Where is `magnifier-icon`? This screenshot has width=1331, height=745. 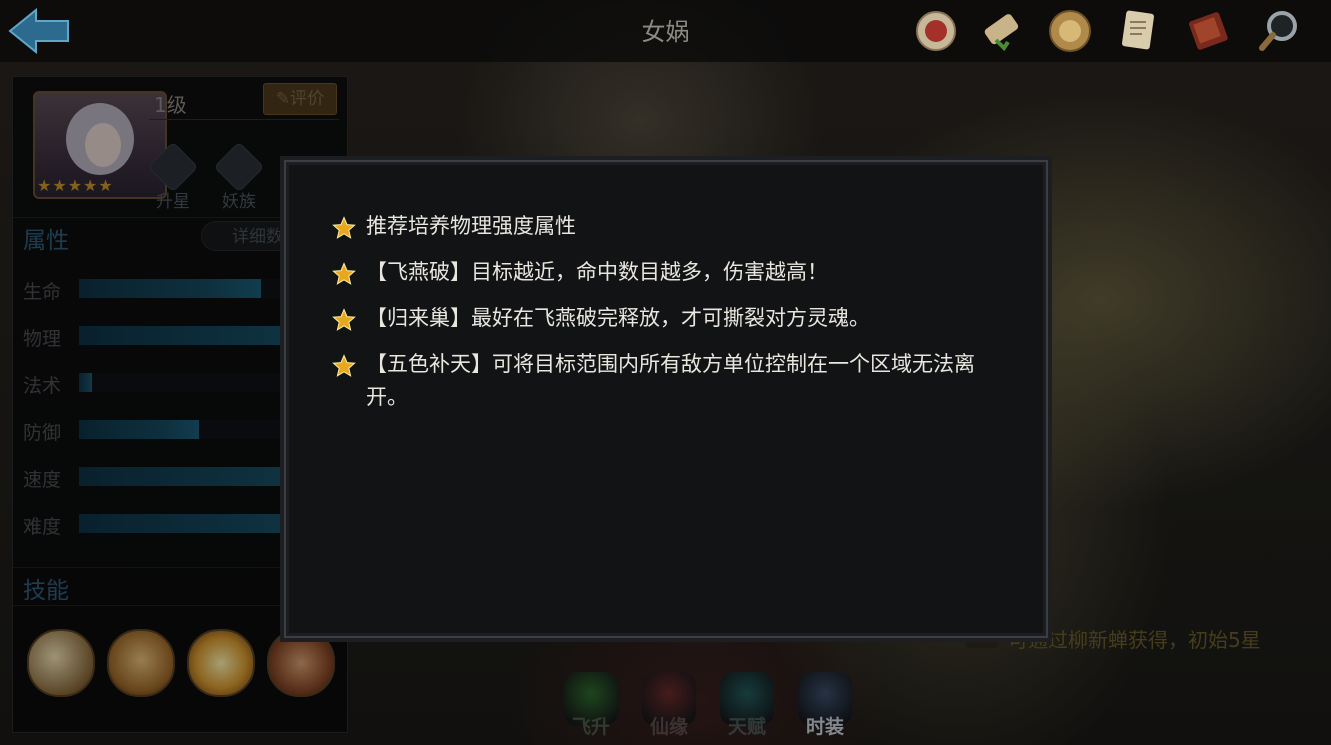 magnifier-icon is located at coordinates (1280, 30).